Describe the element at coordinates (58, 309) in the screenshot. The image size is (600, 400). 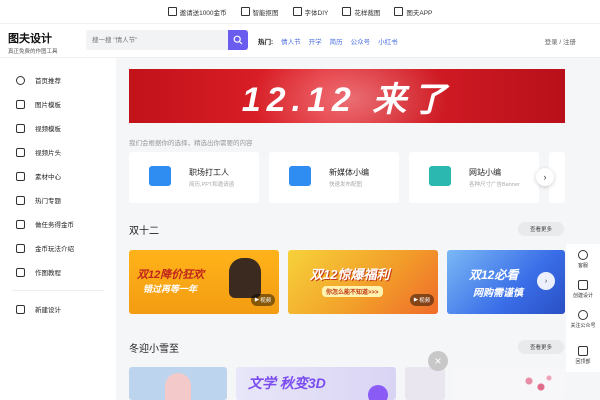
I see `new-design-button: 新建设计` at that location.